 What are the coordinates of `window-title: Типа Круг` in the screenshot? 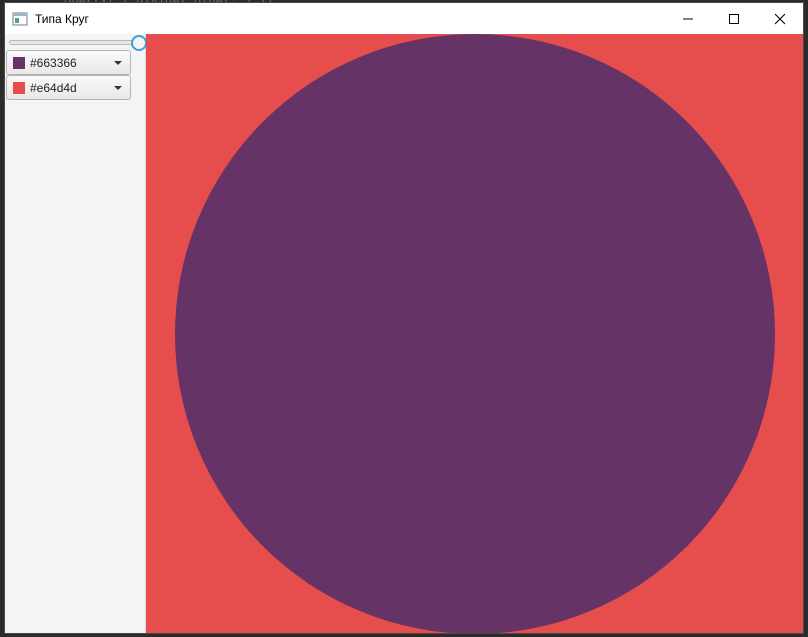 It's located at (62, 18).